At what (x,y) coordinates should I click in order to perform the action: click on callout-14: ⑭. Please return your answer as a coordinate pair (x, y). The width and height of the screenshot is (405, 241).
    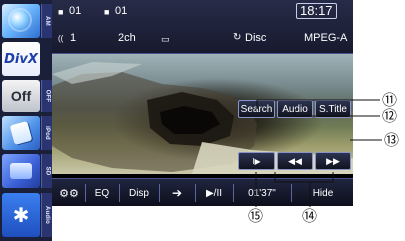
    Looking at the image, I should click on (310, 216).